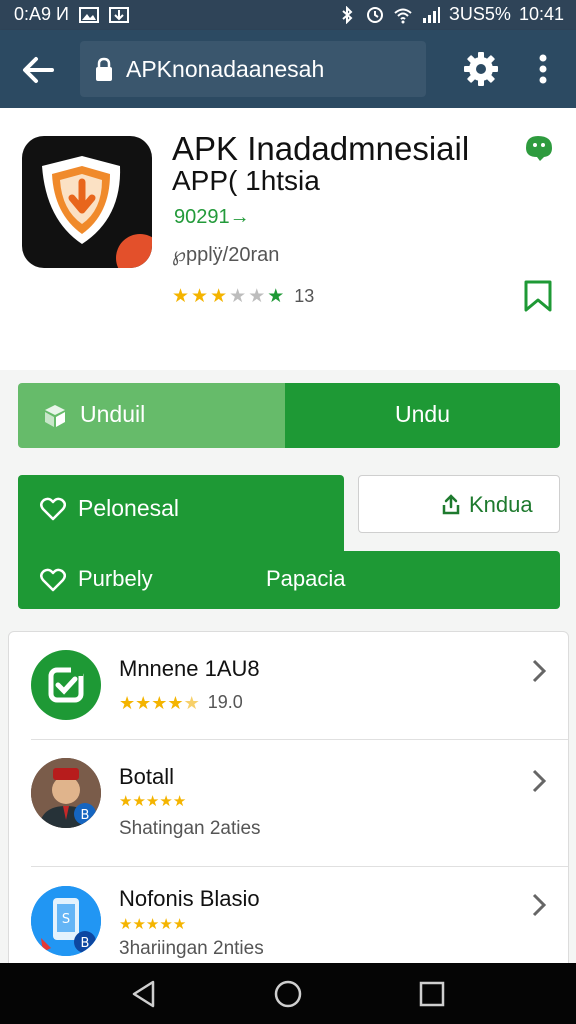 This screenshot has height=1024, width=576. What do you see at coordinates (288, 686) in the screenshot?
I see `list-item: Mnnene 1AU8 ★ ★ ★ ★ ★ 19.0` at bounding box center [288, 686].